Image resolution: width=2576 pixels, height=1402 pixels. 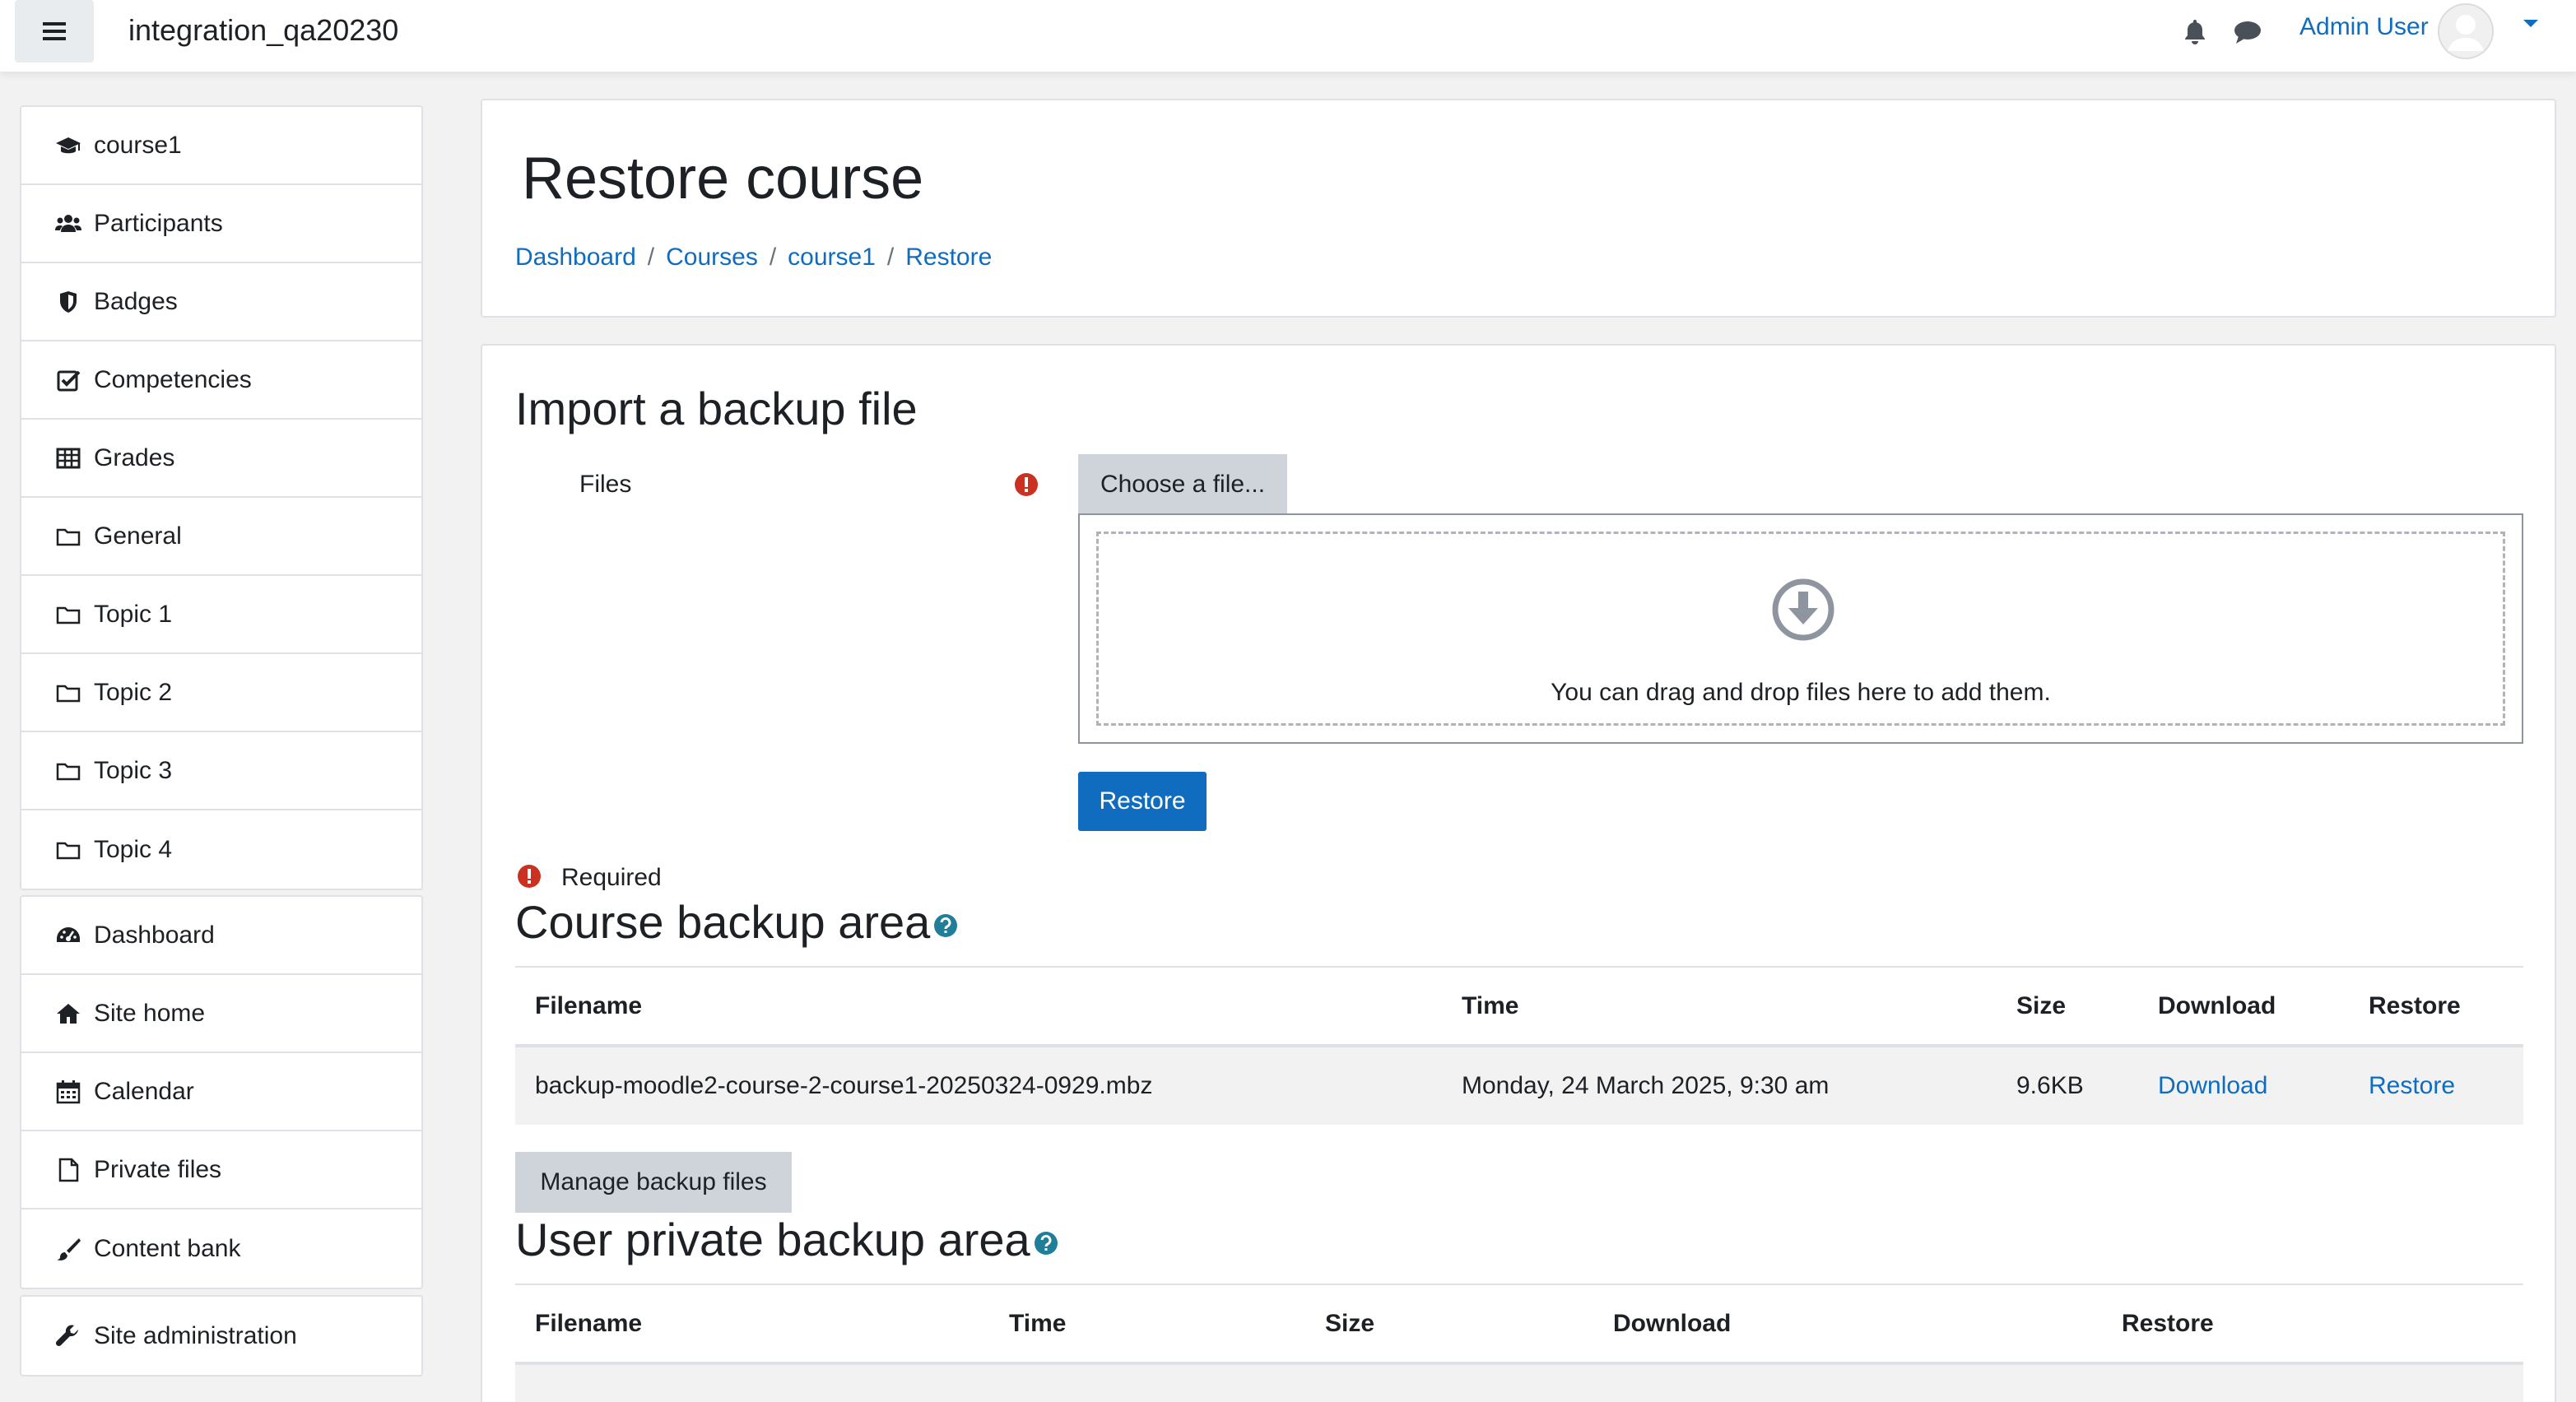 I want to click on sidebar-item-label: course1, so click(x=138, y=145).